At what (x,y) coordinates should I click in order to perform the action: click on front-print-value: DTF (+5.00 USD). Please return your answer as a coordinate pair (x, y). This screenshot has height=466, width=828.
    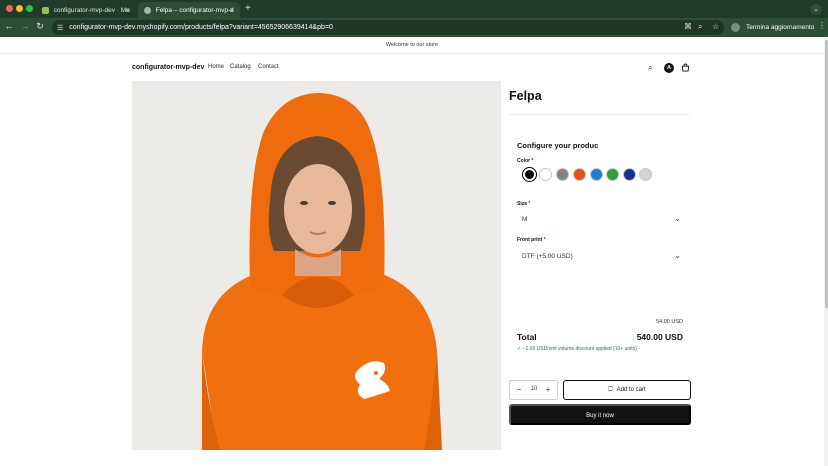
    Looking at the image, I should click on (547, 256).